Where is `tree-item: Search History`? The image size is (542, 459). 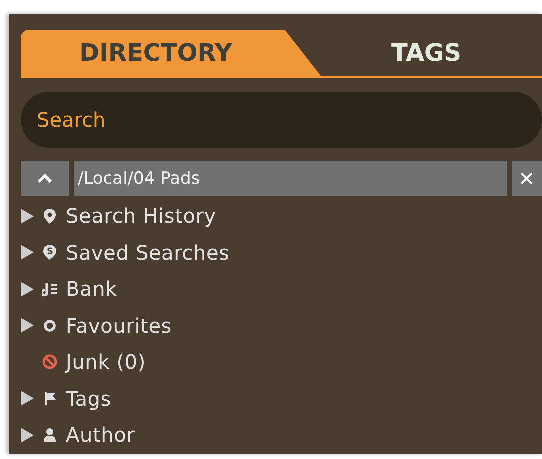 tree-item: Search History is located at coordinates (141, 216).